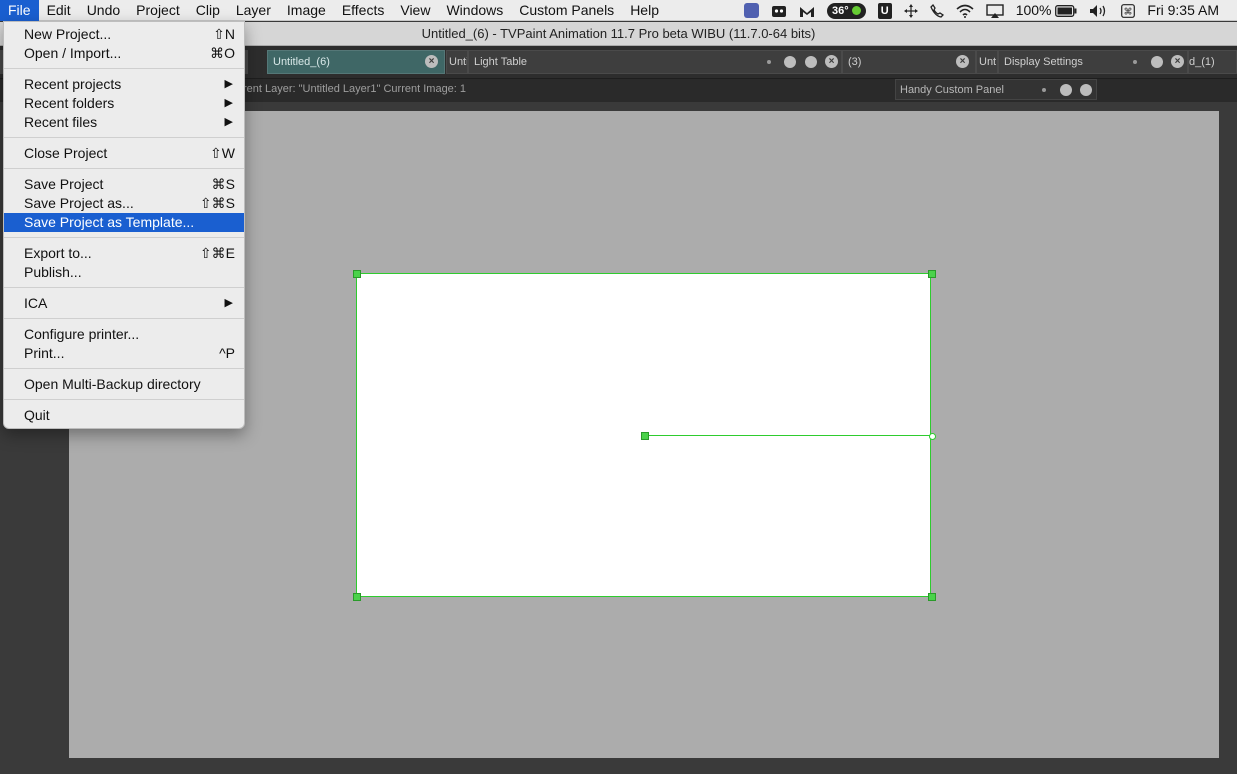 Image resolution: width=1237 pixels, height=774 pixels. What do you see at coordinates (987, 62) in the screenshot?
I see `tab-untitled-b: Unt` at bounding box center [987, 62].